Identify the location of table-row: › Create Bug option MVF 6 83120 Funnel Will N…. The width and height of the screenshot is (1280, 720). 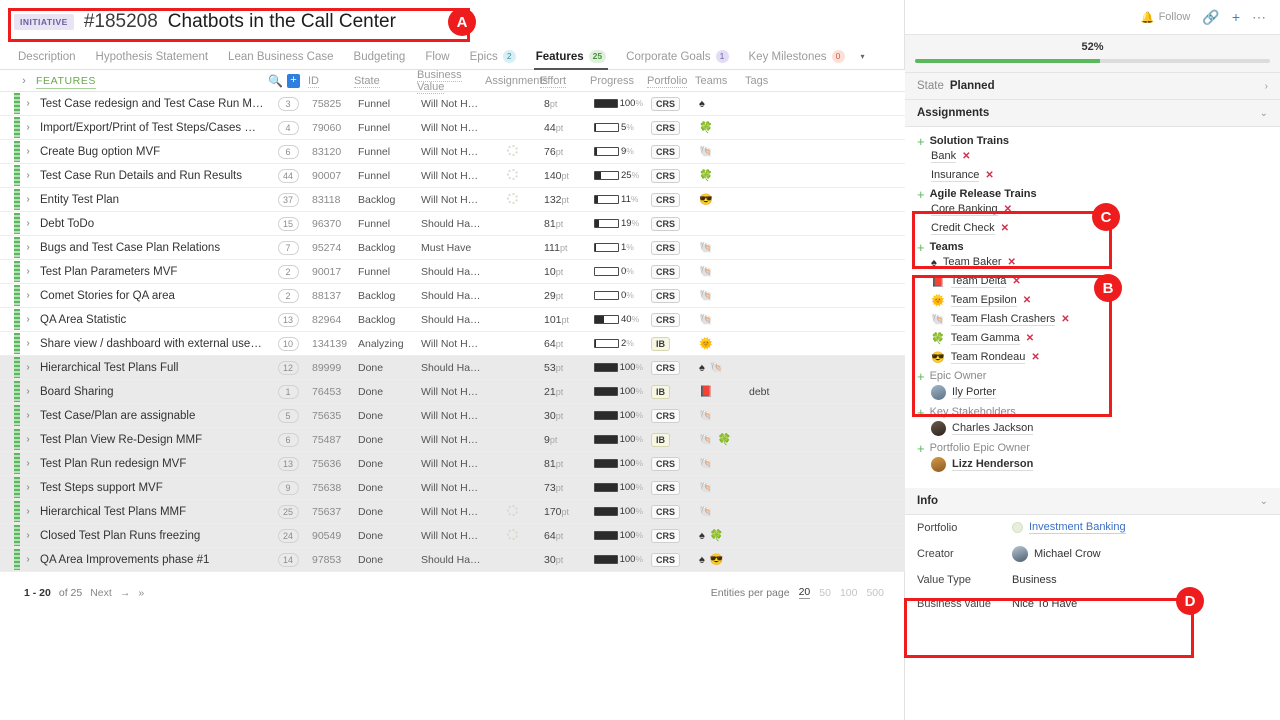
(452, 152).